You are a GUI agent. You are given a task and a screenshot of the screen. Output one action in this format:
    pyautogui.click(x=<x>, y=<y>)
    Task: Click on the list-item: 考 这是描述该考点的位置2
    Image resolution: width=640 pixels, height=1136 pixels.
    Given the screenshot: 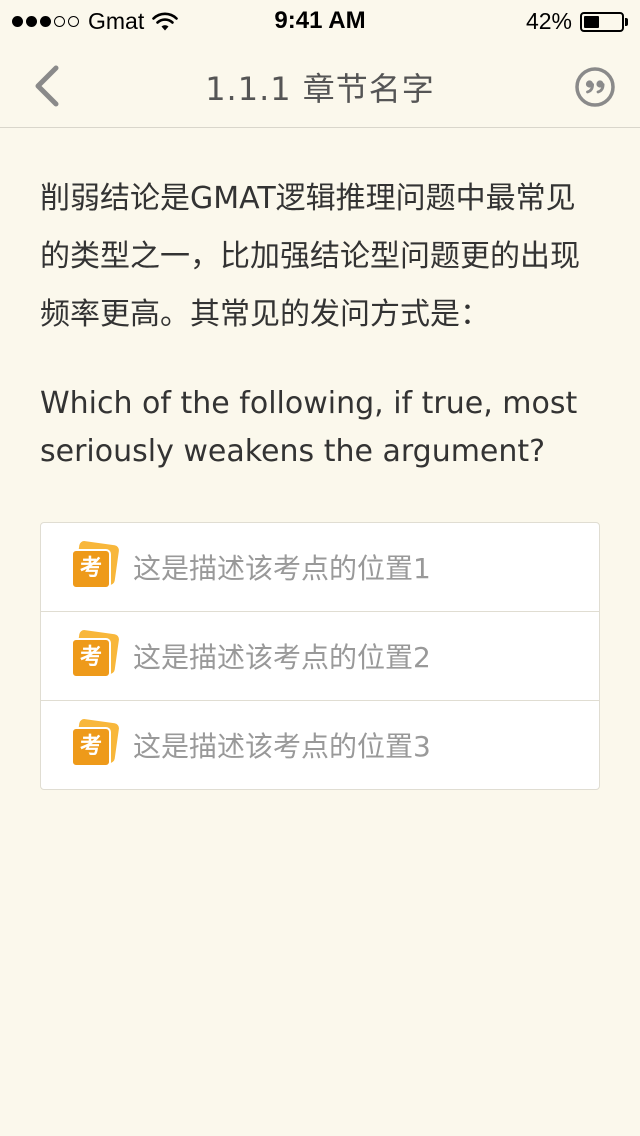 What is the action you would take?
    pyautogui.click(x=320, y=656)
    